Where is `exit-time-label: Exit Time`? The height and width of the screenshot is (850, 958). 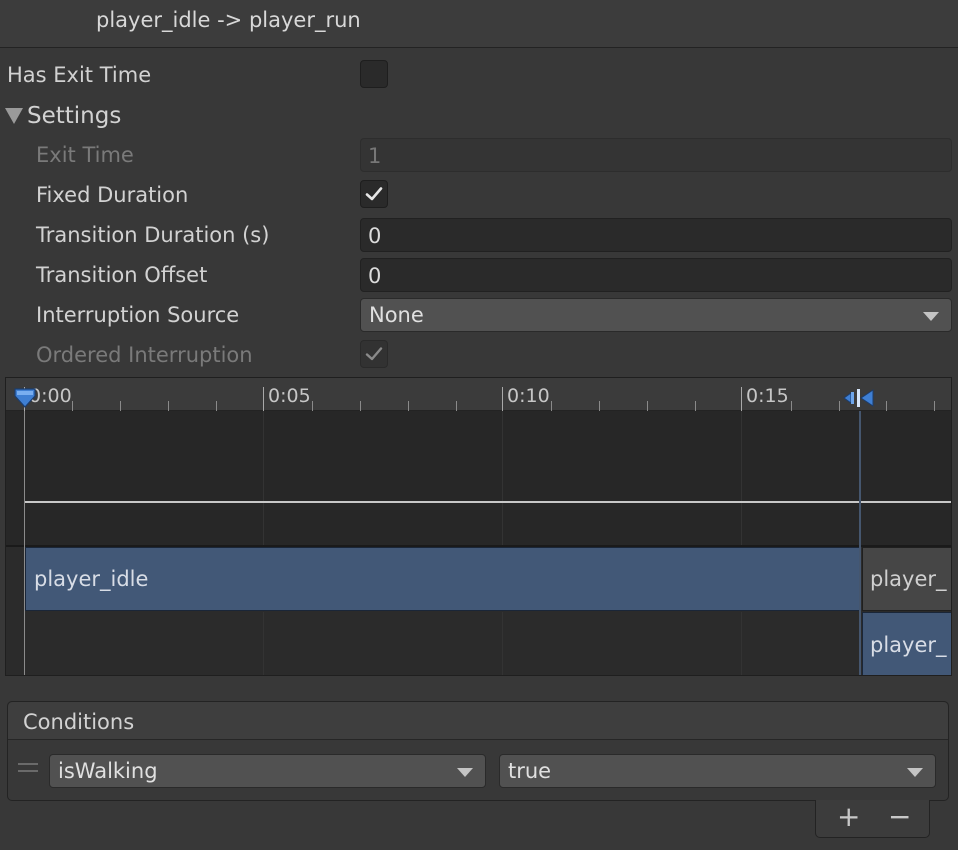
exit-time-label: Exit Time is located at coordinates (85, 155).